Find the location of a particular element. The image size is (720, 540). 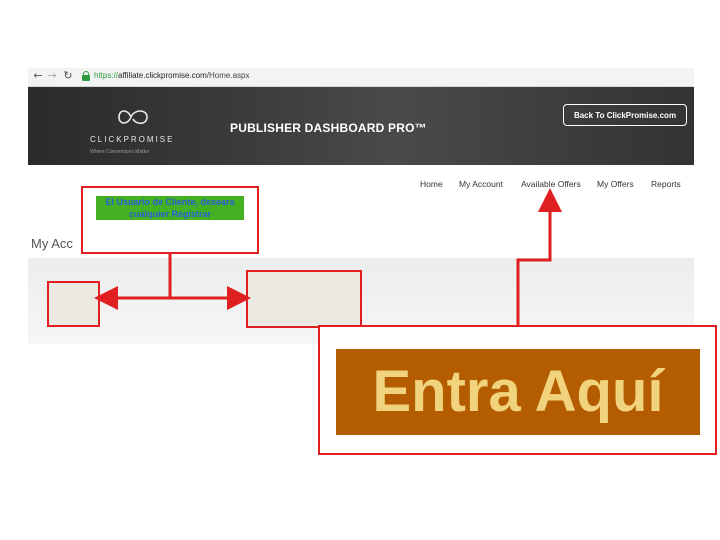

entry-callout-frame: Entra Aquí is located at coordinates (517, 390).